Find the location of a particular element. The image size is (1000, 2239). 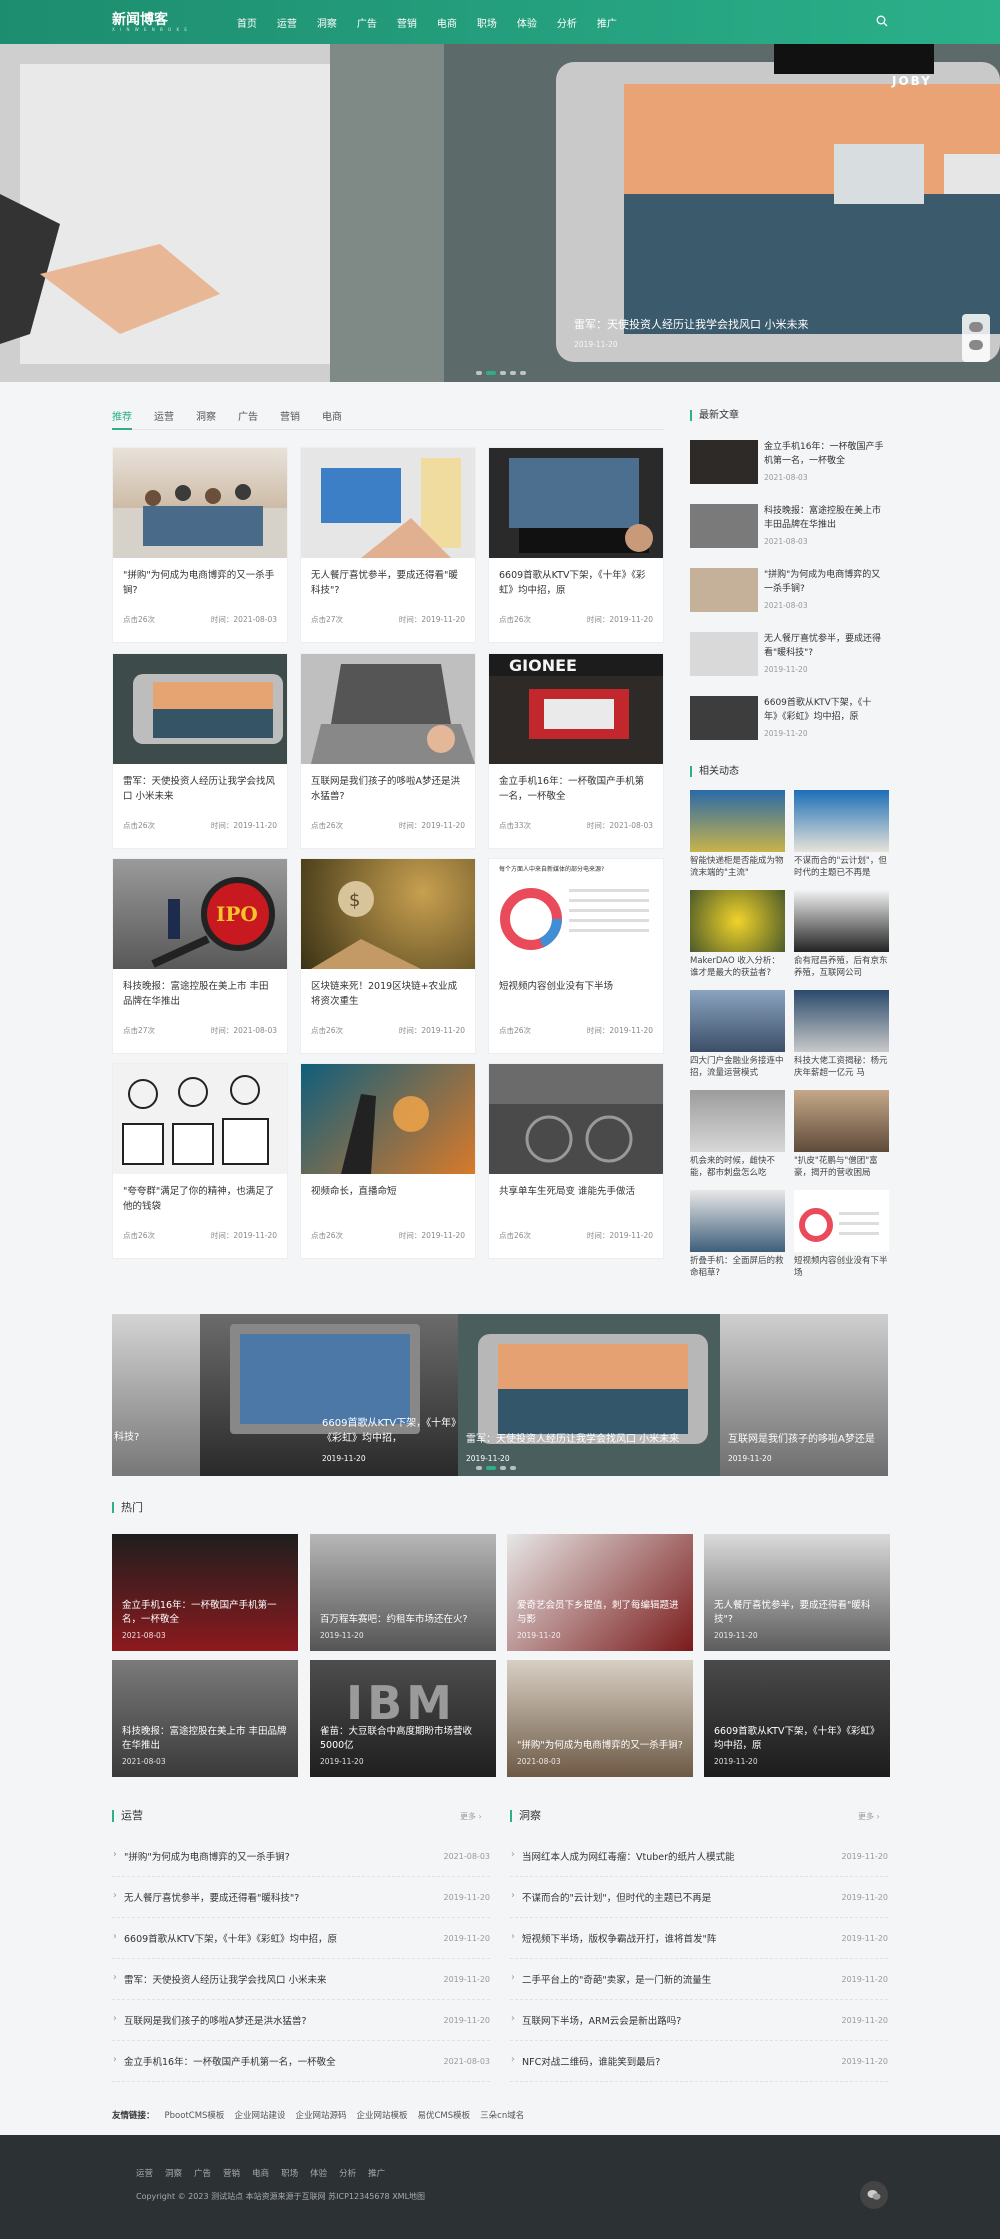

latest-item: 6609首歌从KTV下架，《十年》《彩虹》均中招，原 2019-11-20 is located at coordinates (790, 721).